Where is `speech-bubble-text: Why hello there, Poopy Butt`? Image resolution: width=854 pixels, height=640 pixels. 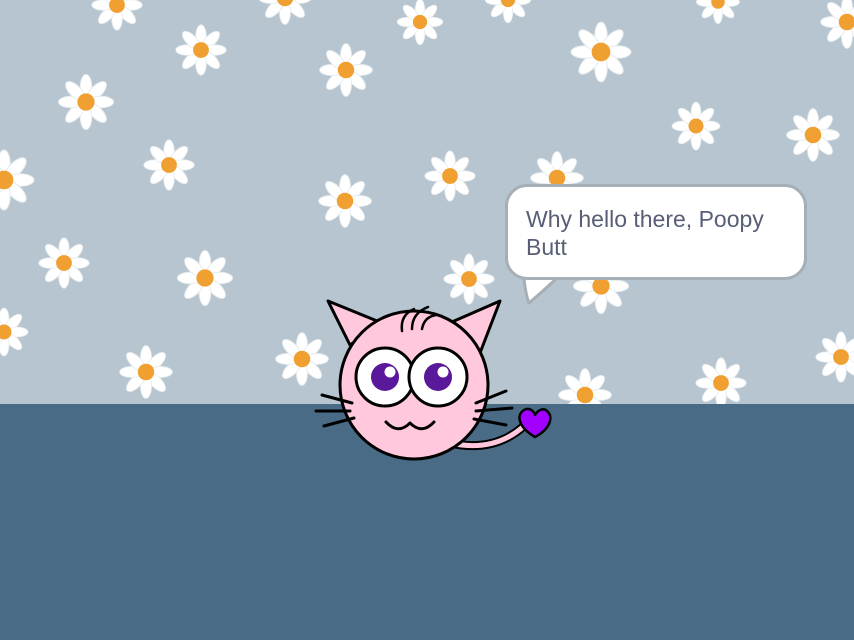
speech-bubble-text: Why hello there, Poopy Butt is located at coordinates (645, 233).